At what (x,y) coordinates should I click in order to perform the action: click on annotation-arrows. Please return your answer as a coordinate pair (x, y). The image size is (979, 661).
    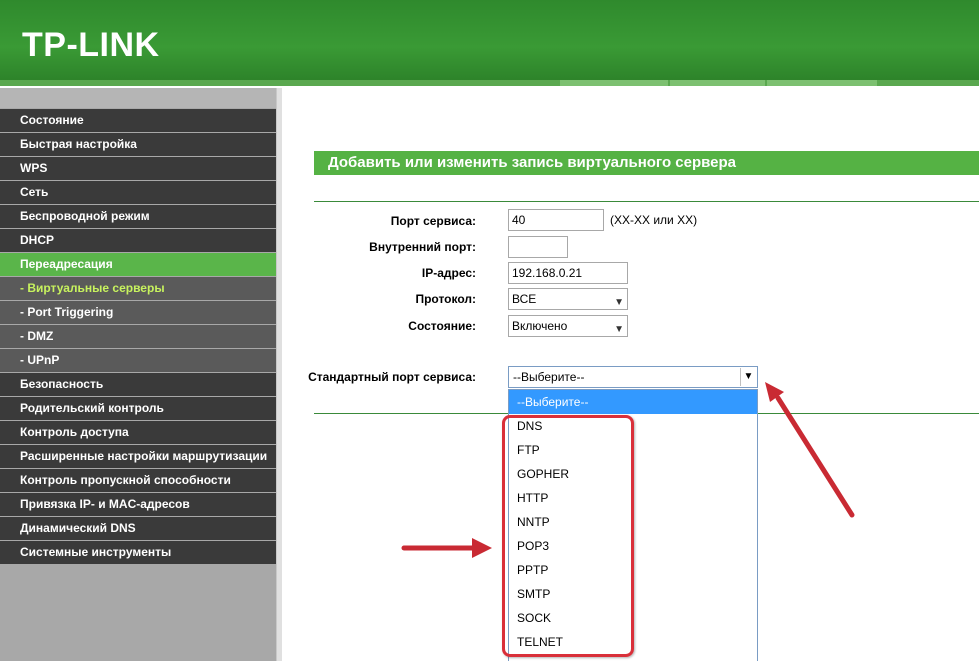
    Looking at the image, I should click on (628, 470).